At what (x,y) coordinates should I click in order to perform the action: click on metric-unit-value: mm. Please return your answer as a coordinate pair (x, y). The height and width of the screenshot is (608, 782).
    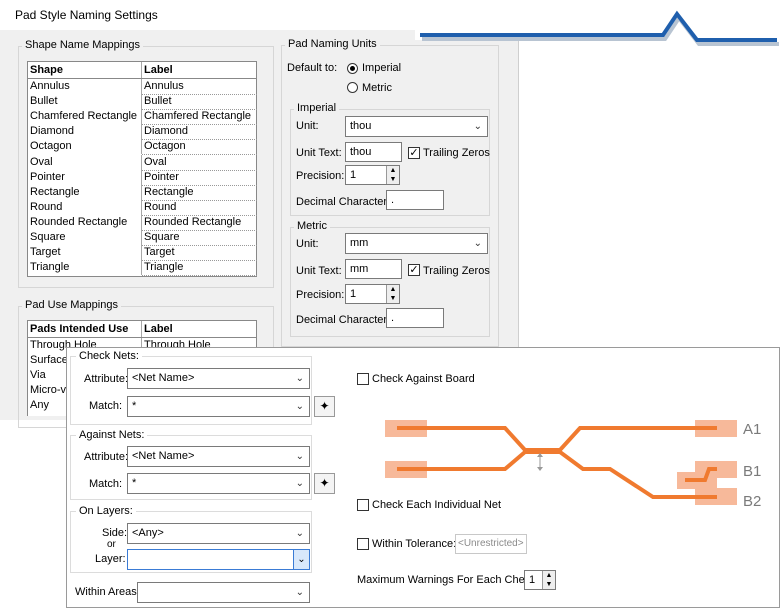
    Looking at the image, I should click on (359, 243).